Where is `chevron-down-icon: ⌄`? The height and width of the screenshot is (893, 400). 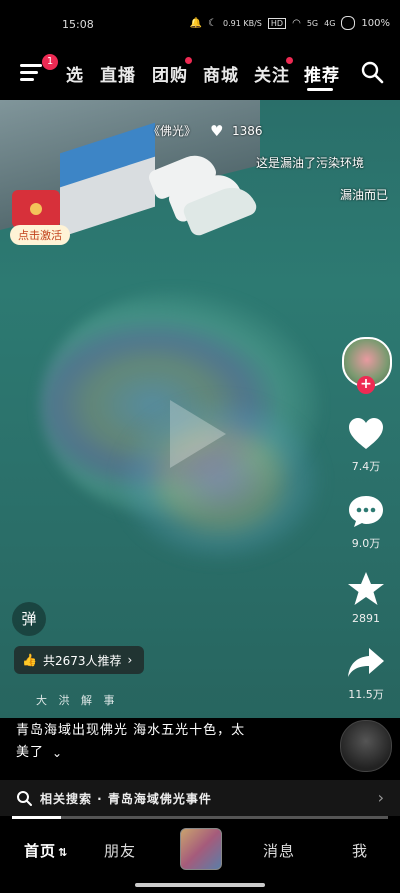
chevron-down-icon: ⌄ is located at coordinates (57, 753).